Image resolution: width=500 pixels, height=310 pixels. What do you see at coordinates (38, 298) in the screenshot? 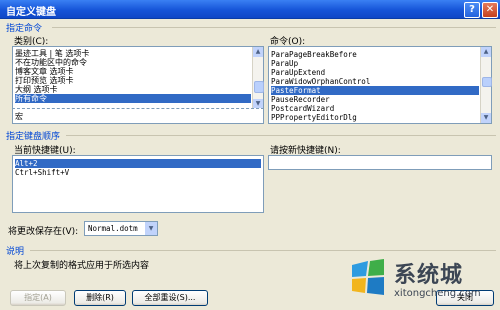
I see `assign-button: 指定(A)` at bounding box center [38, 298].